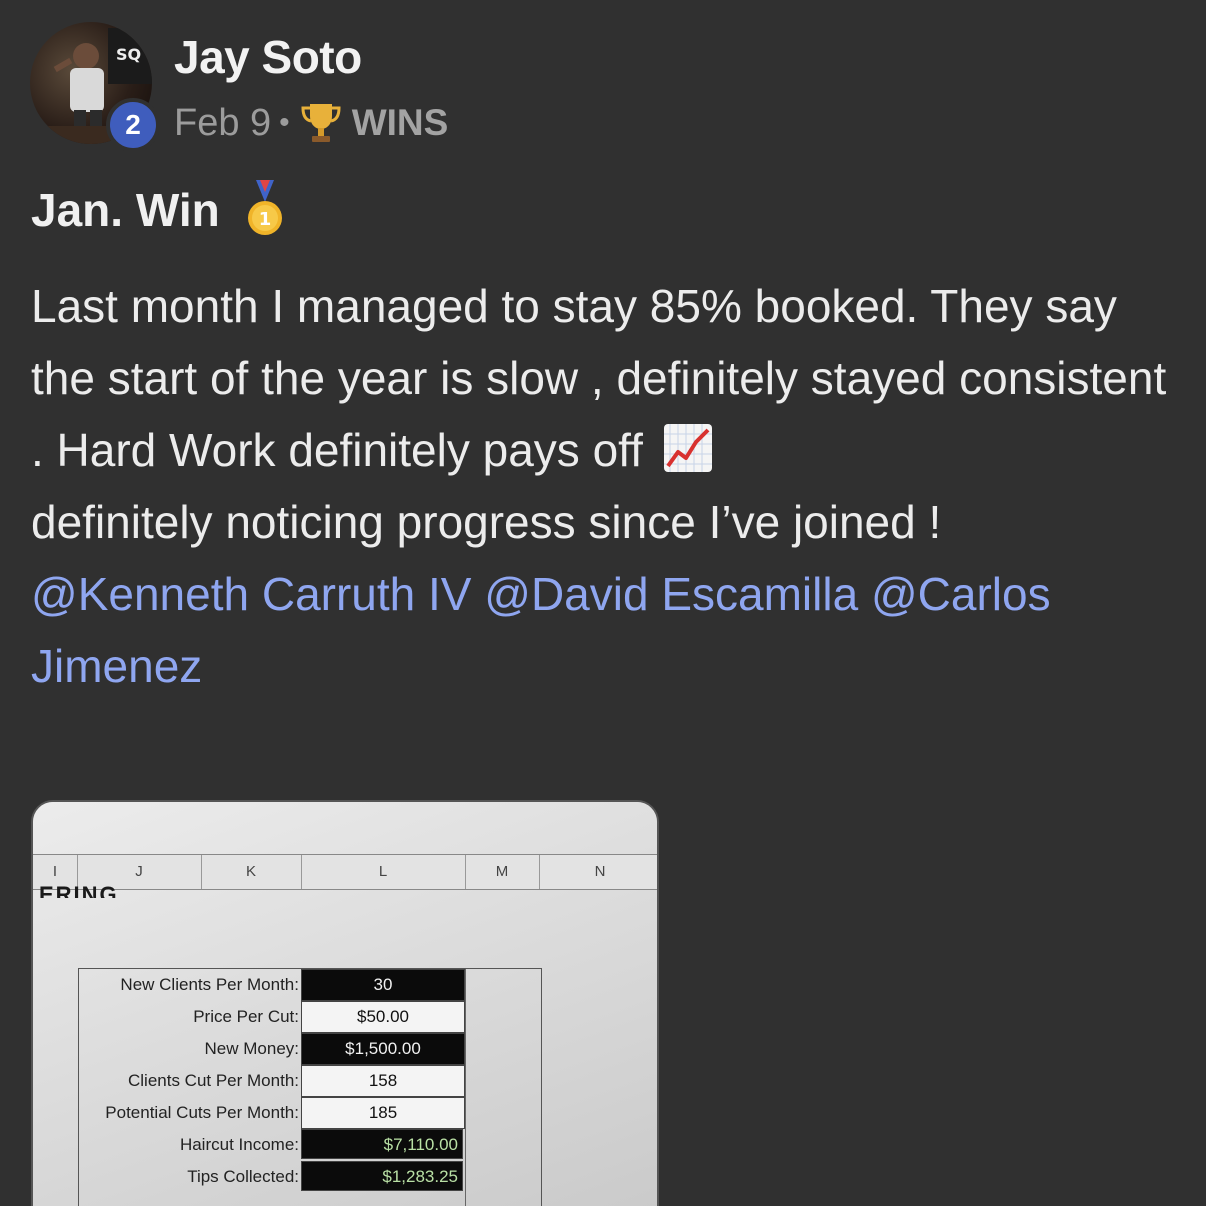  I want to click on table-row: Clients Cut Per Month: 158, so click(310, 1081).